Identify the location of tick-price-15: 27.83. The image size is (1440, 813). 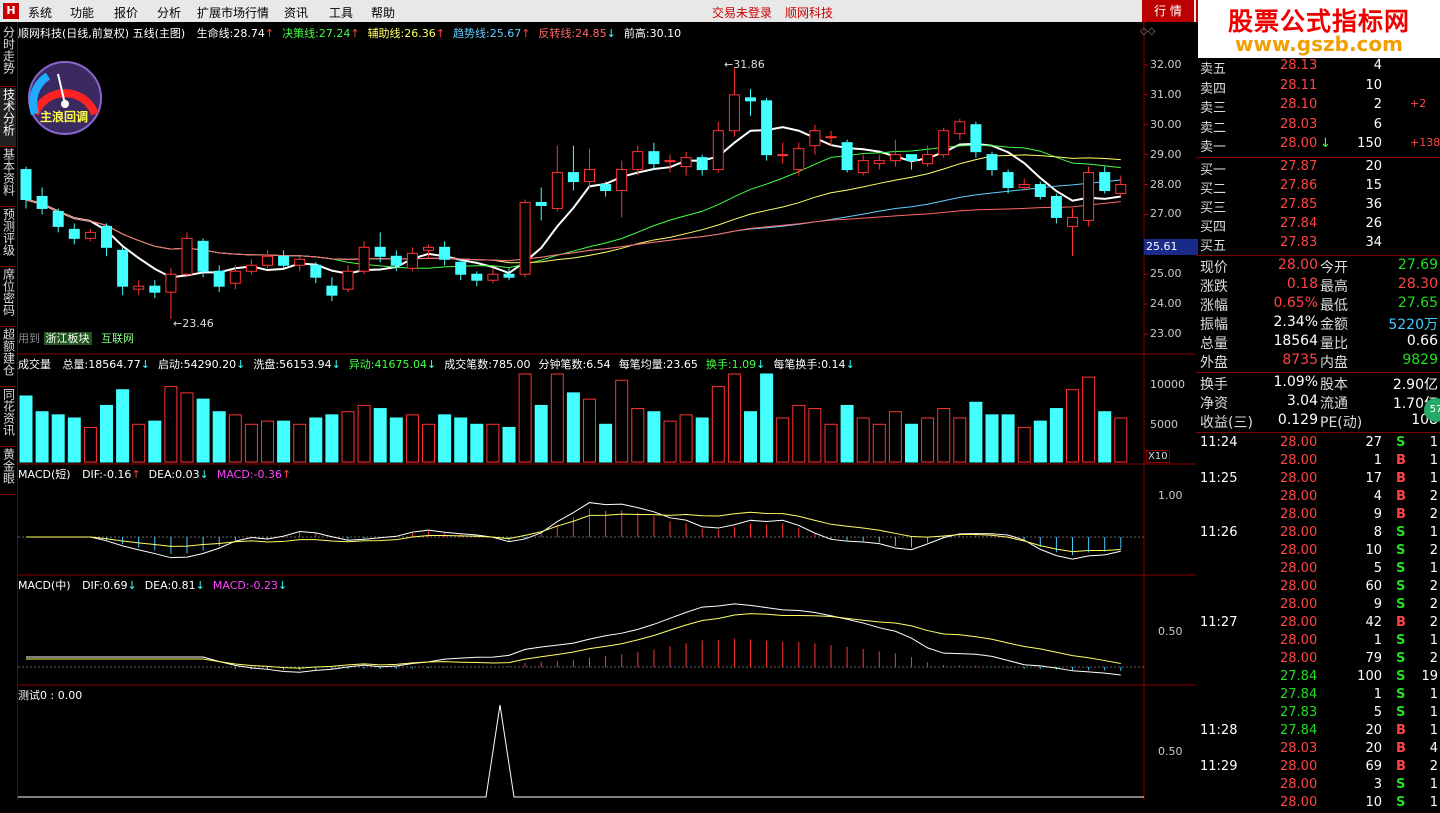
(1299, 712).